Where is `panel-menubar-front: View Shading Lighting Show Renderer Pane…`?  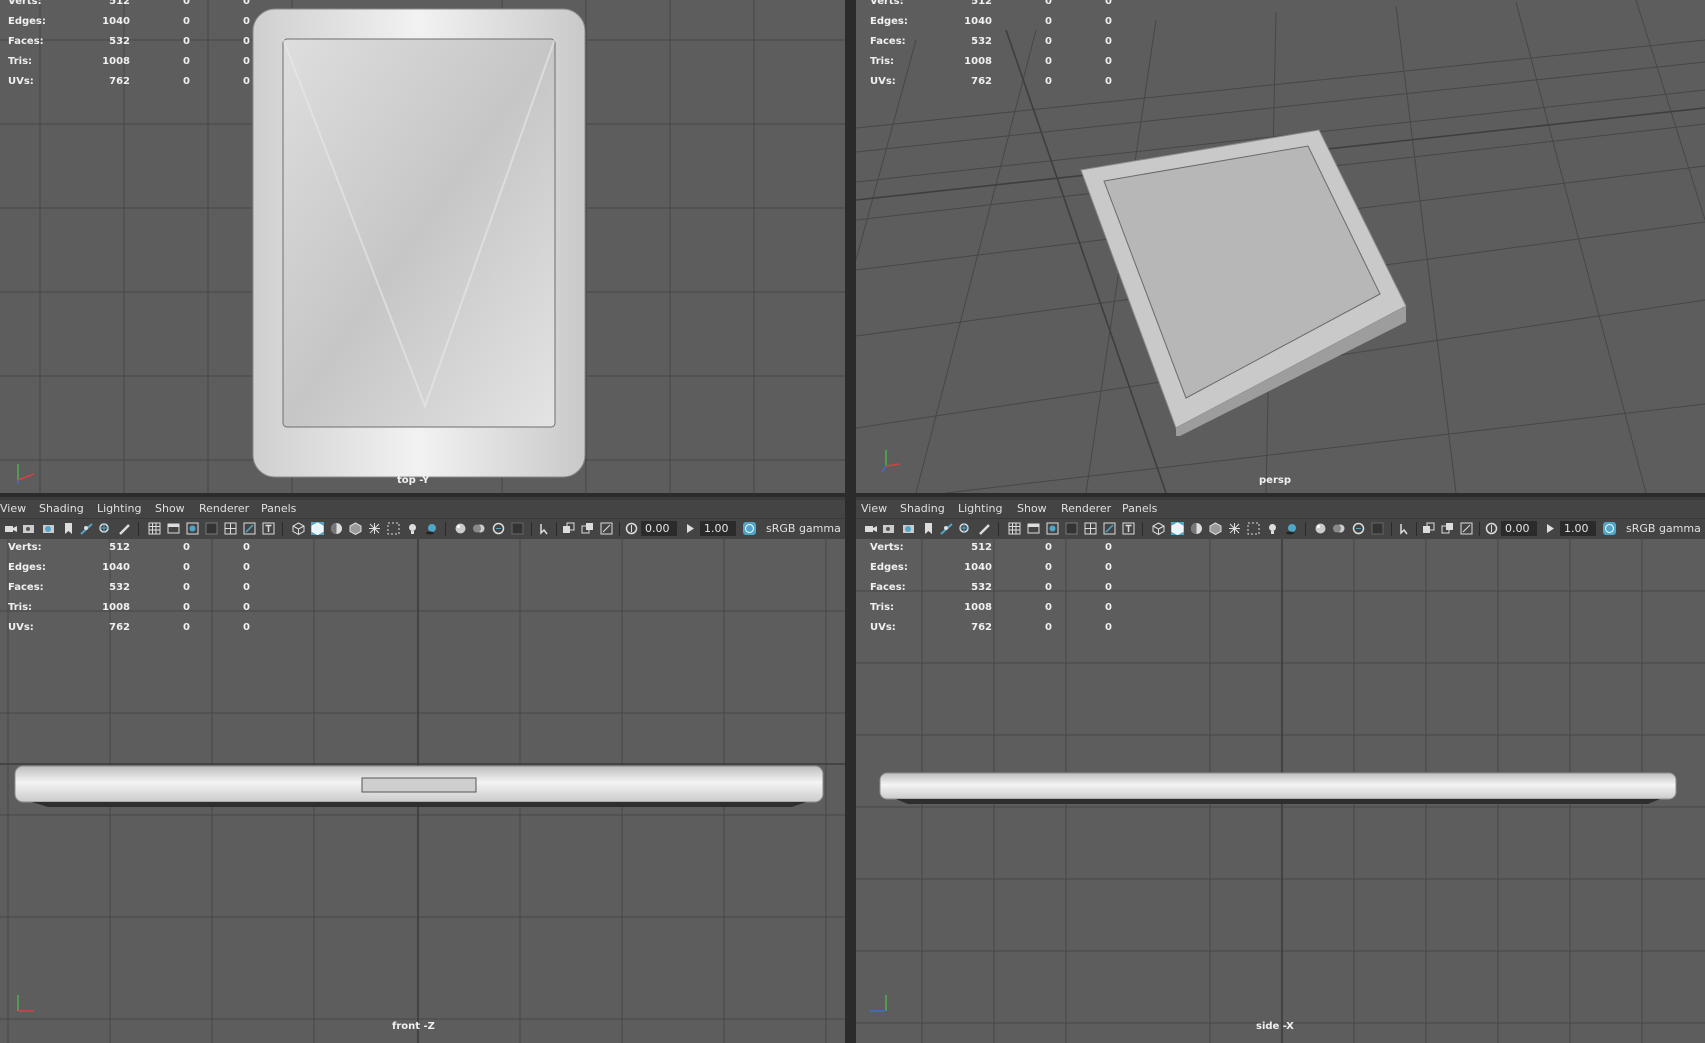 panel-menubar-front: View Shading Lighting Show Renderer Pane… is located at coordinates (422, 509).